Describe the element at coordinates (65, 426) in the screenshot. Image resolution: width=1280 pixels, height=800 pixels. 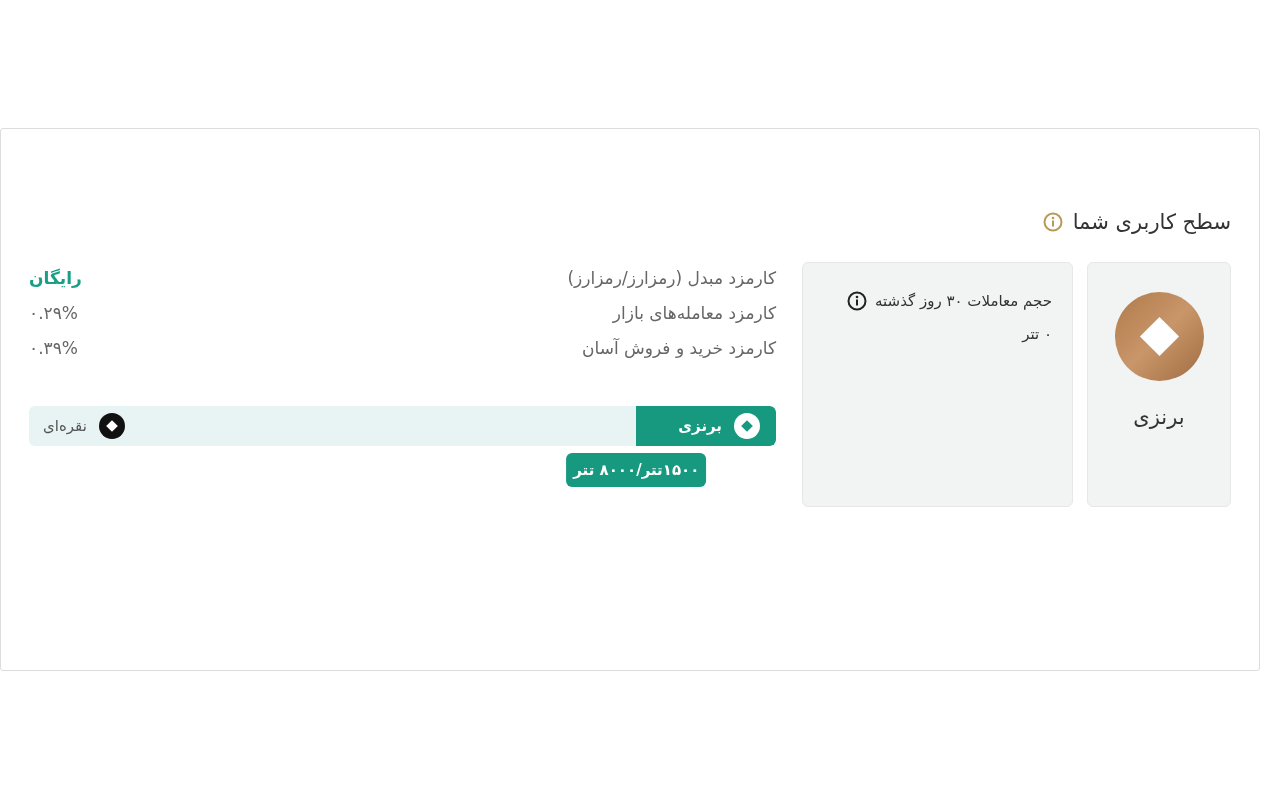
I see `level-name: نقره‌ای` at that location.